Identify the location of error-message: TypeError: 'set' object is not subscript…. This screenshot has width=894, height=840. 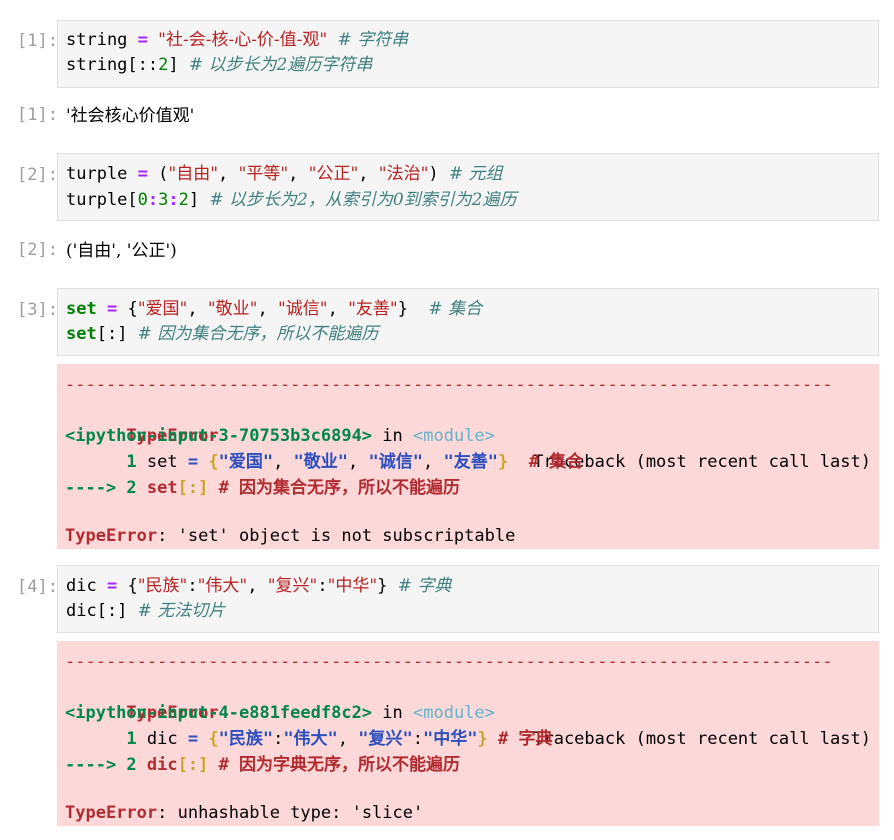
(290, 536).